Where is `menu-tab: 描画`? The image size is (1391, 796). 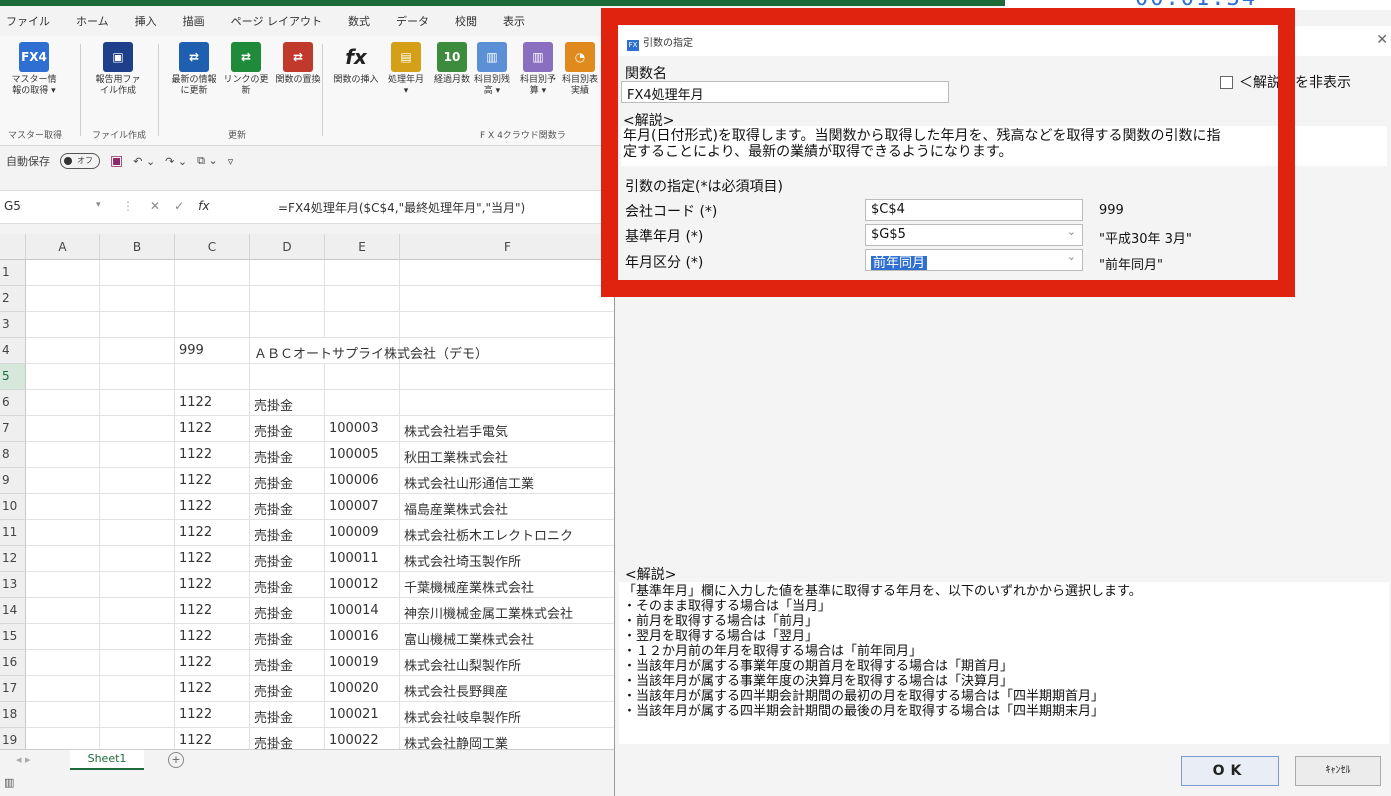 menu-tab: 描画 is located at coordinates (194, 21).